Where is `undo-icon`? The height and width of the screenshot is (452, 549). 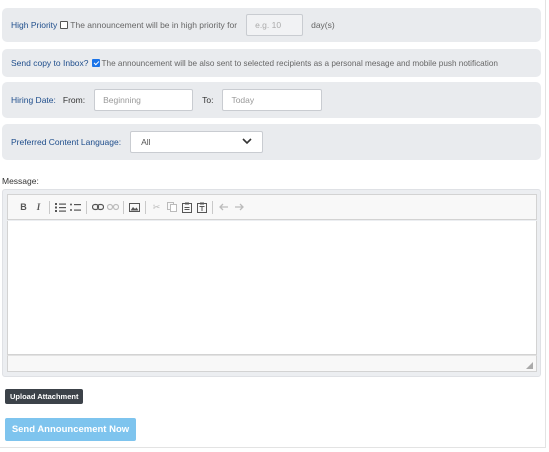
undo-icon is located at coordinates (223, 207).